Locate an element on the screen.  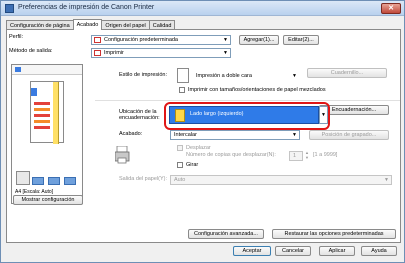
offset-copies-value: 1 is located at coordinates (295, 156).